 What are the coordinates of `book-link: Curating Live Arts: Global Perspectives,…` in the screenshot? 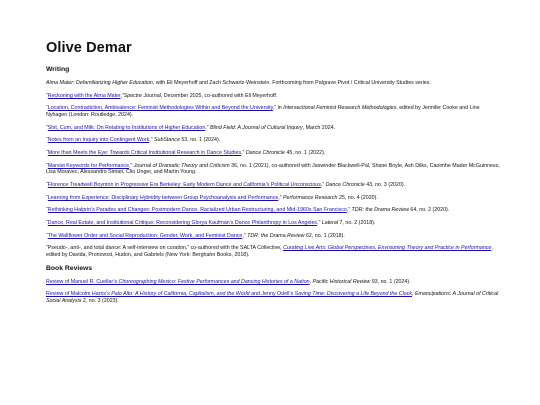 It's located at (387, 248).